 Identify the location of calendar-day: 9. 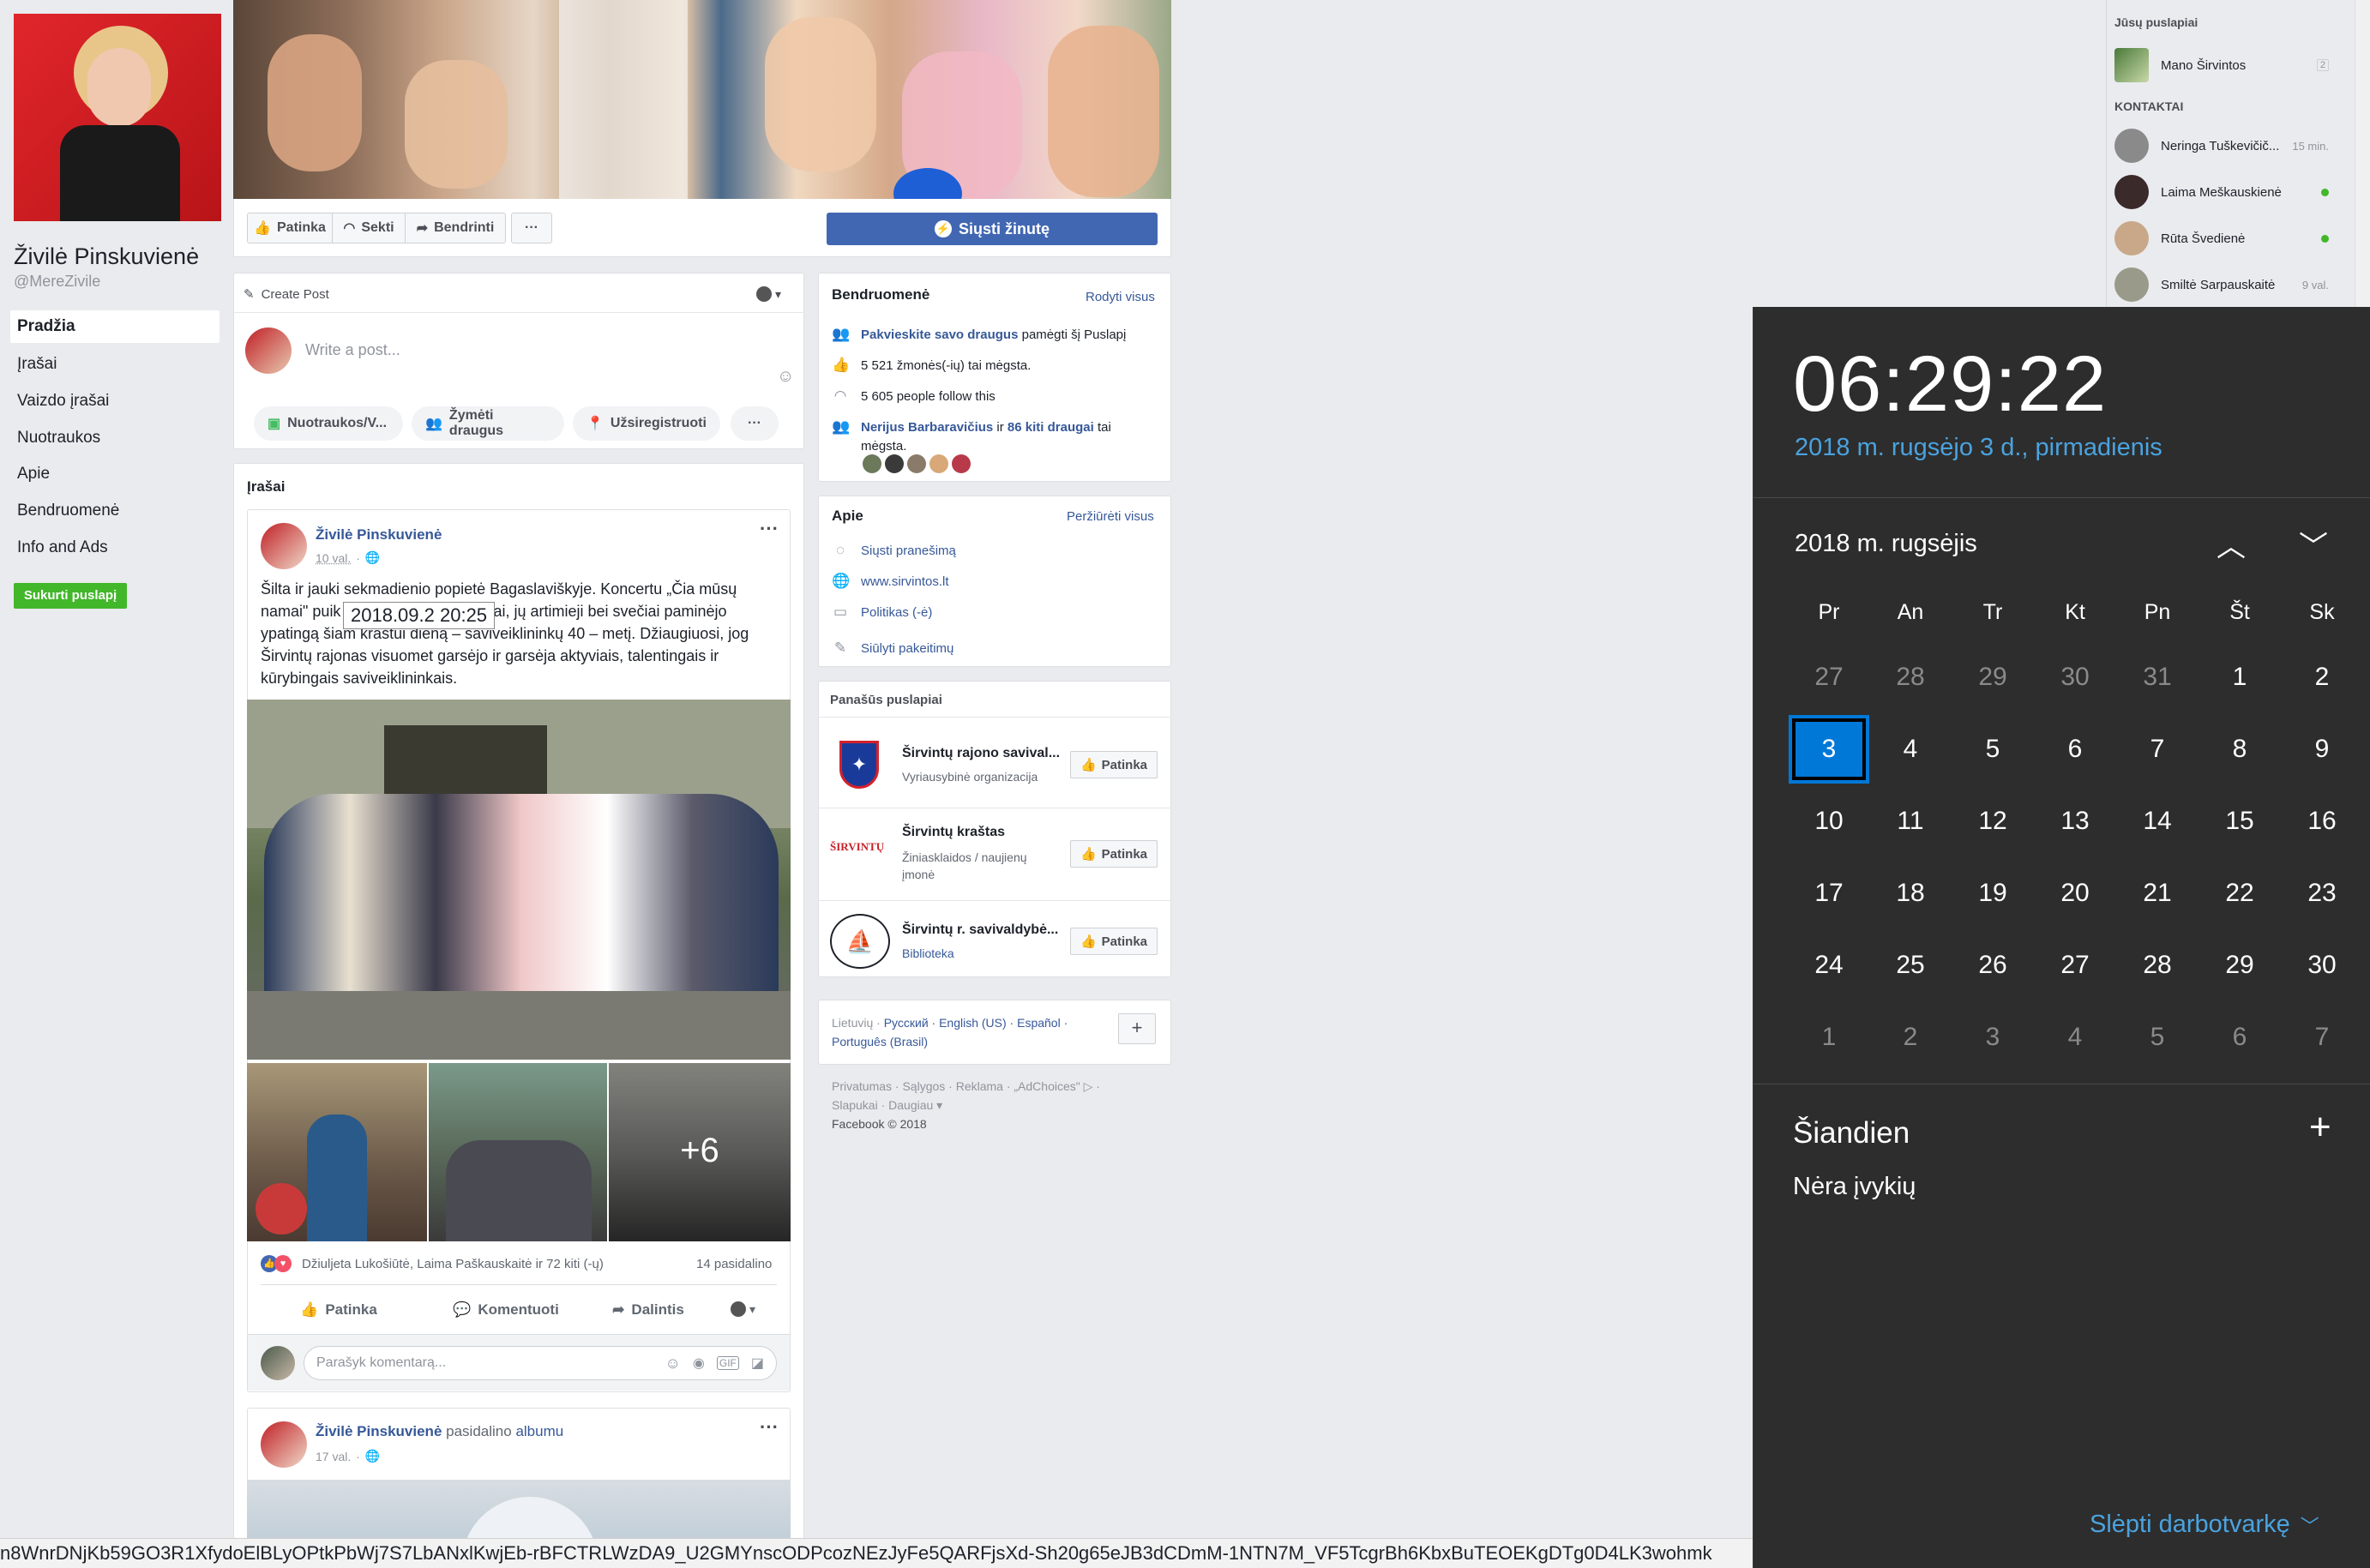
(2322, 749).